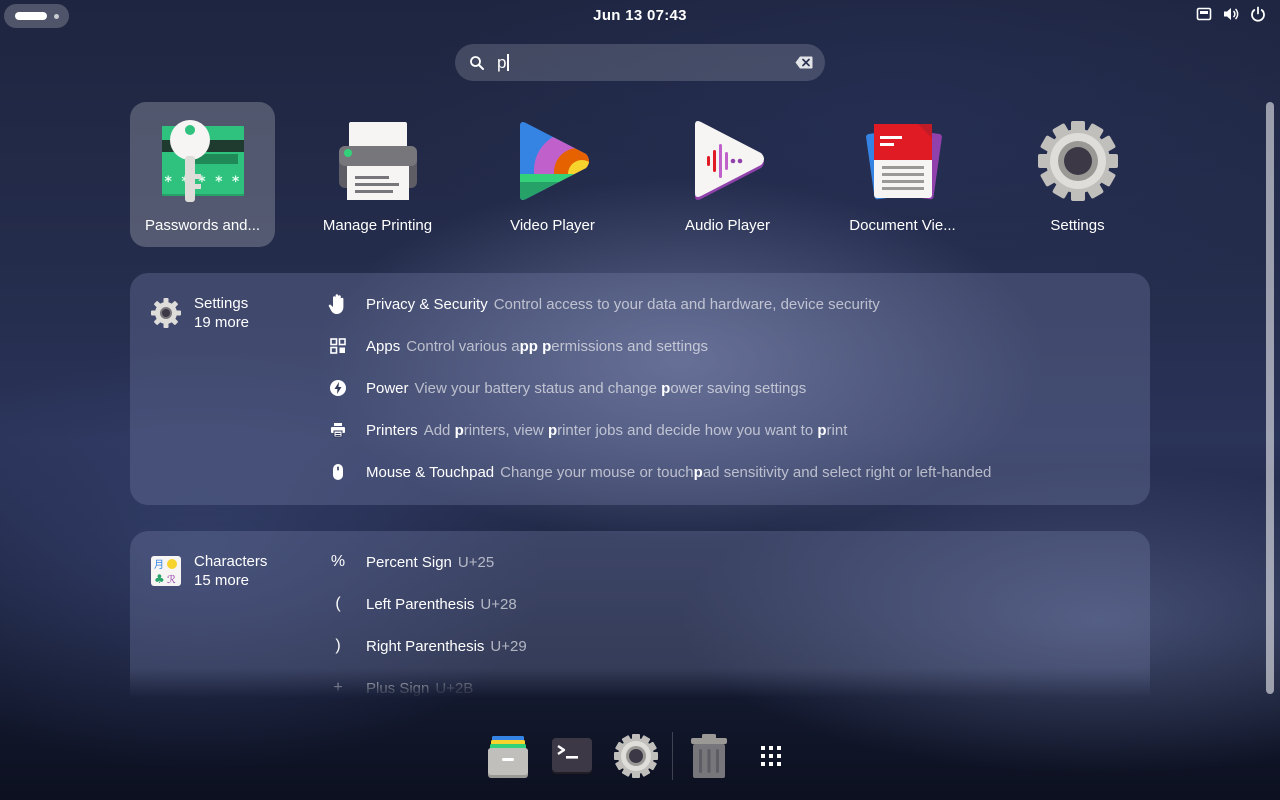 This screenshot has height=800, width=1280. I want to click on files-icon, so click(508, 756).